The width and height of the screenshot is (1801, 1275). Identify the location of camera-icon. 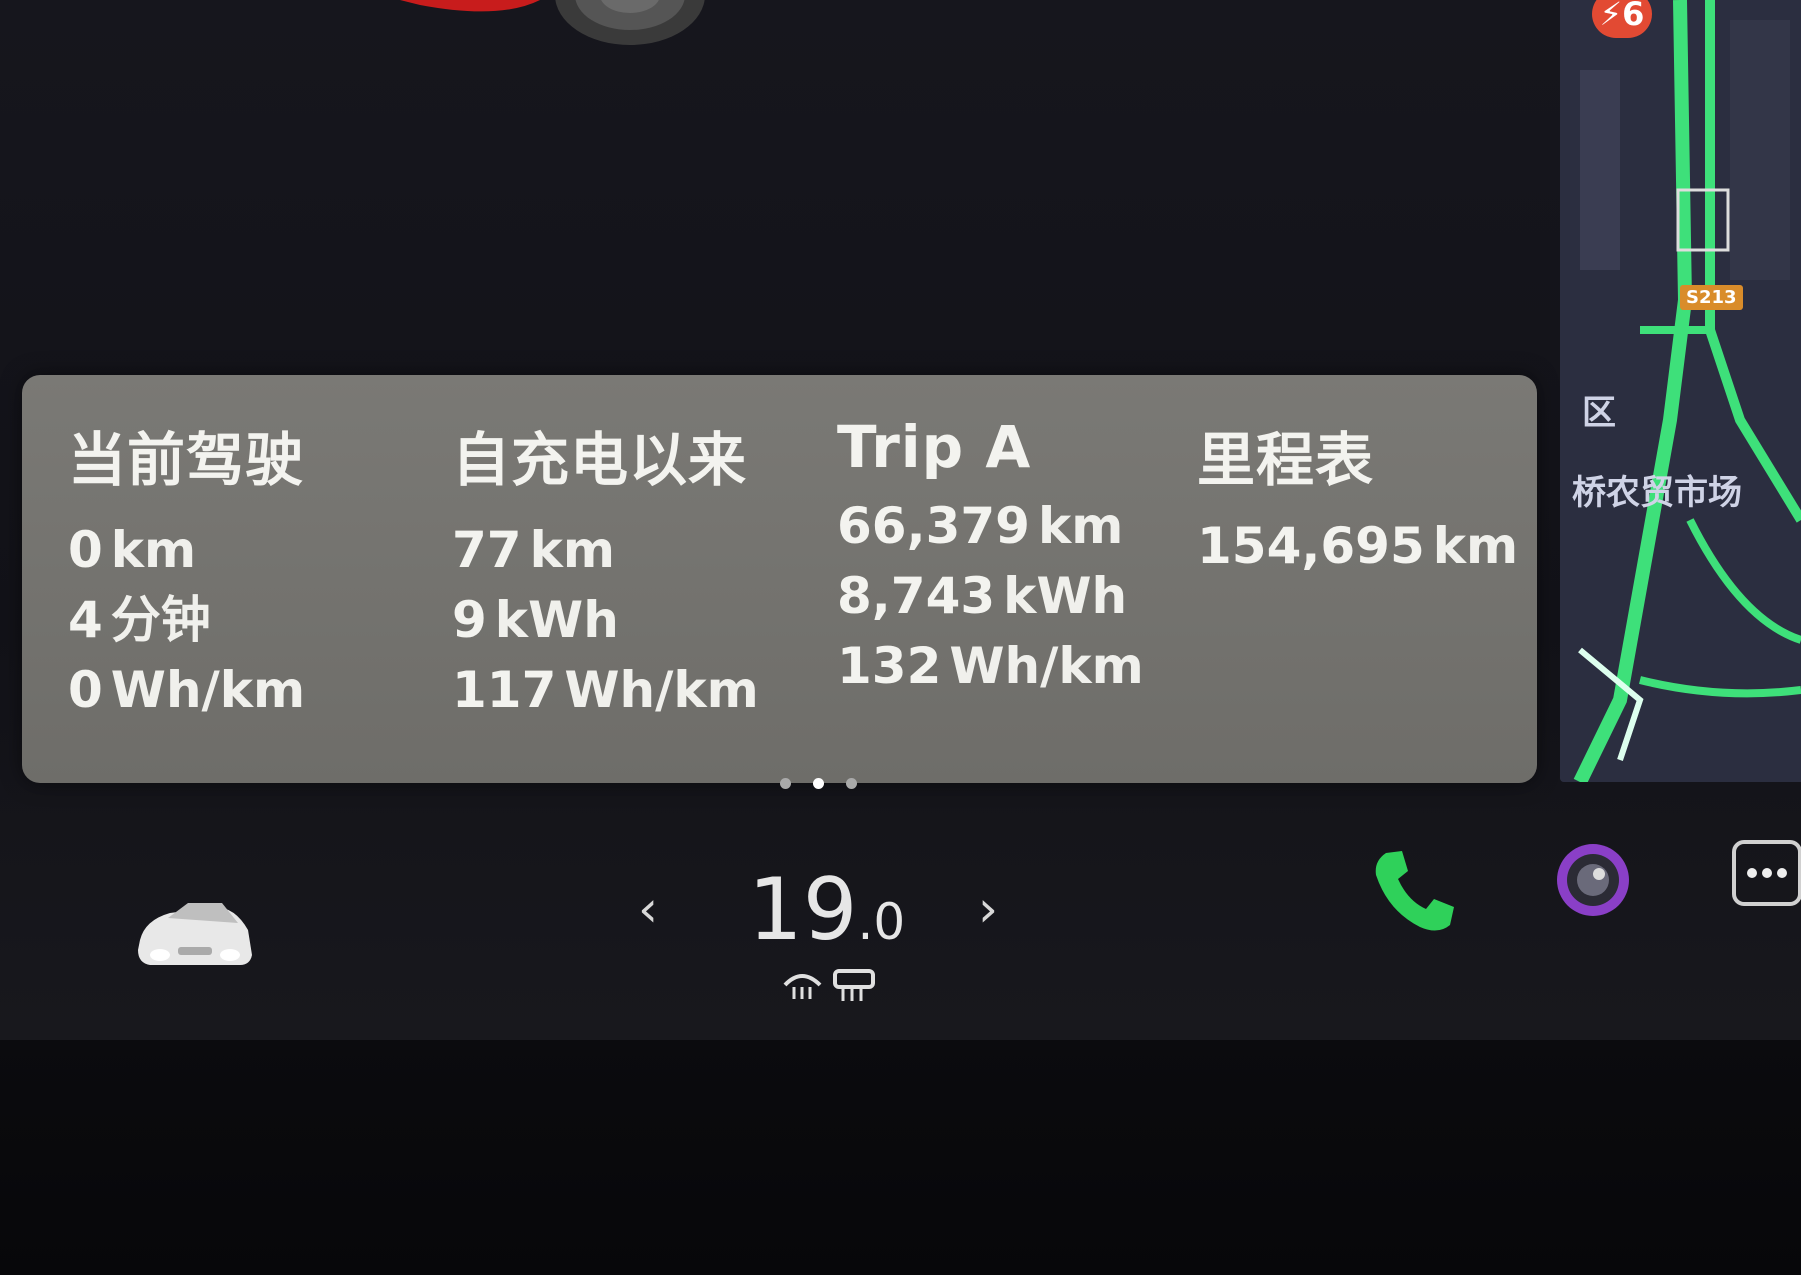
(1593, 880).